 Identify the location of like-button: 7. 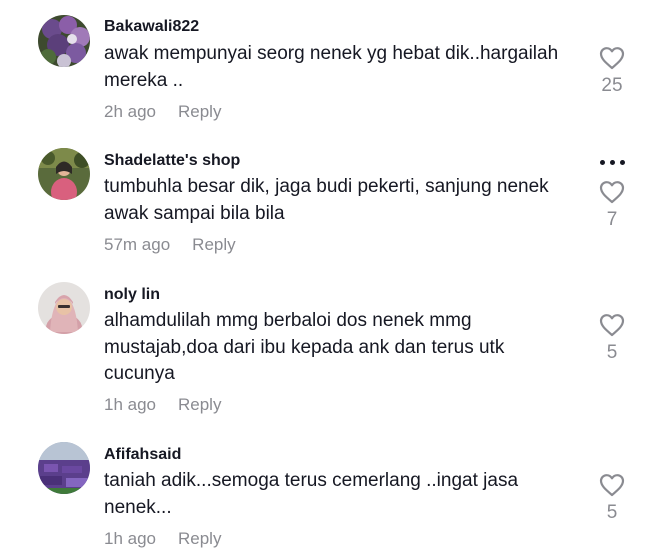
(612, 205).